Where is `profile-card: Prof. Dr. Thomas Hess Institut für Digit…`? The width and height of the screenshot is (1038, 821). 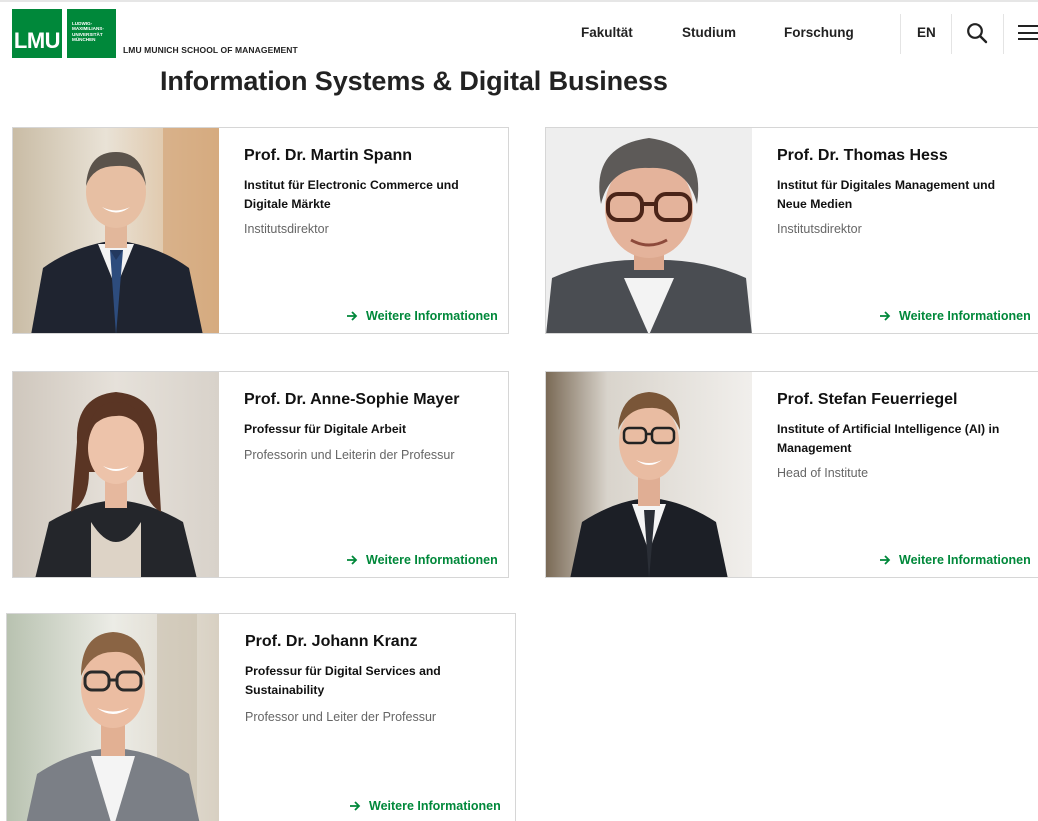
profile-card: Prof. Dr. Thomas Hess Institut für Digit… is located at coordinates (791, 230).